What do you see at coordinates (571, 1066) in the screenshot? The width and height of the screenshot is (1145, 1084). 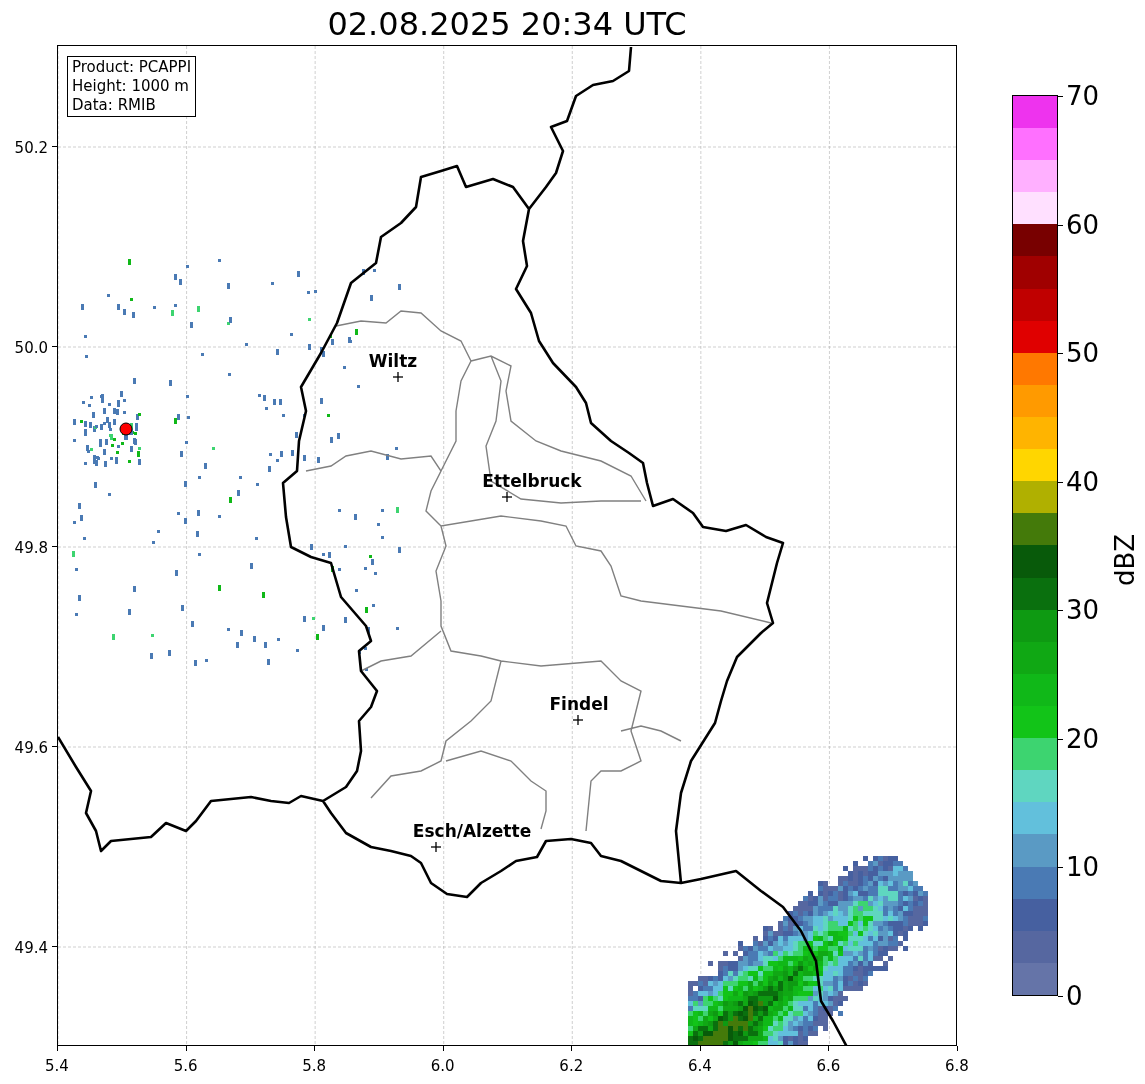 I see `x-tick-label: 6.2` at bounding box center [571, 1066].